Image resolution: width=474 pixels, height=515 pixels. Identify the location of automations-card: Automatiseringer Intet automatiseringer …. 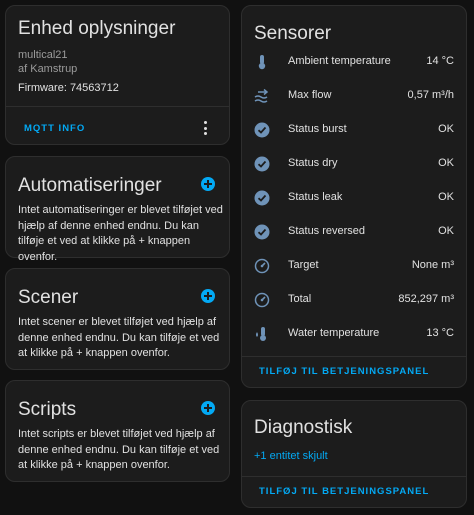
(117, 209).